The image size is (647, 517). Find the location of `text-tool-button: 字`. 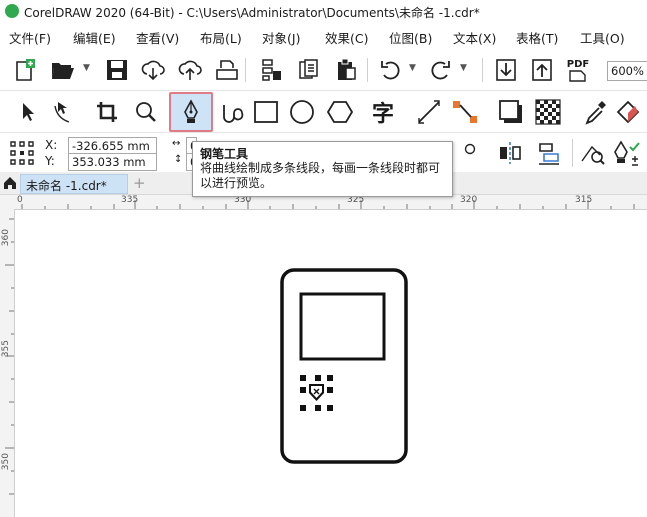

text-tool-button: 字 is located at coordinates (383, 112).